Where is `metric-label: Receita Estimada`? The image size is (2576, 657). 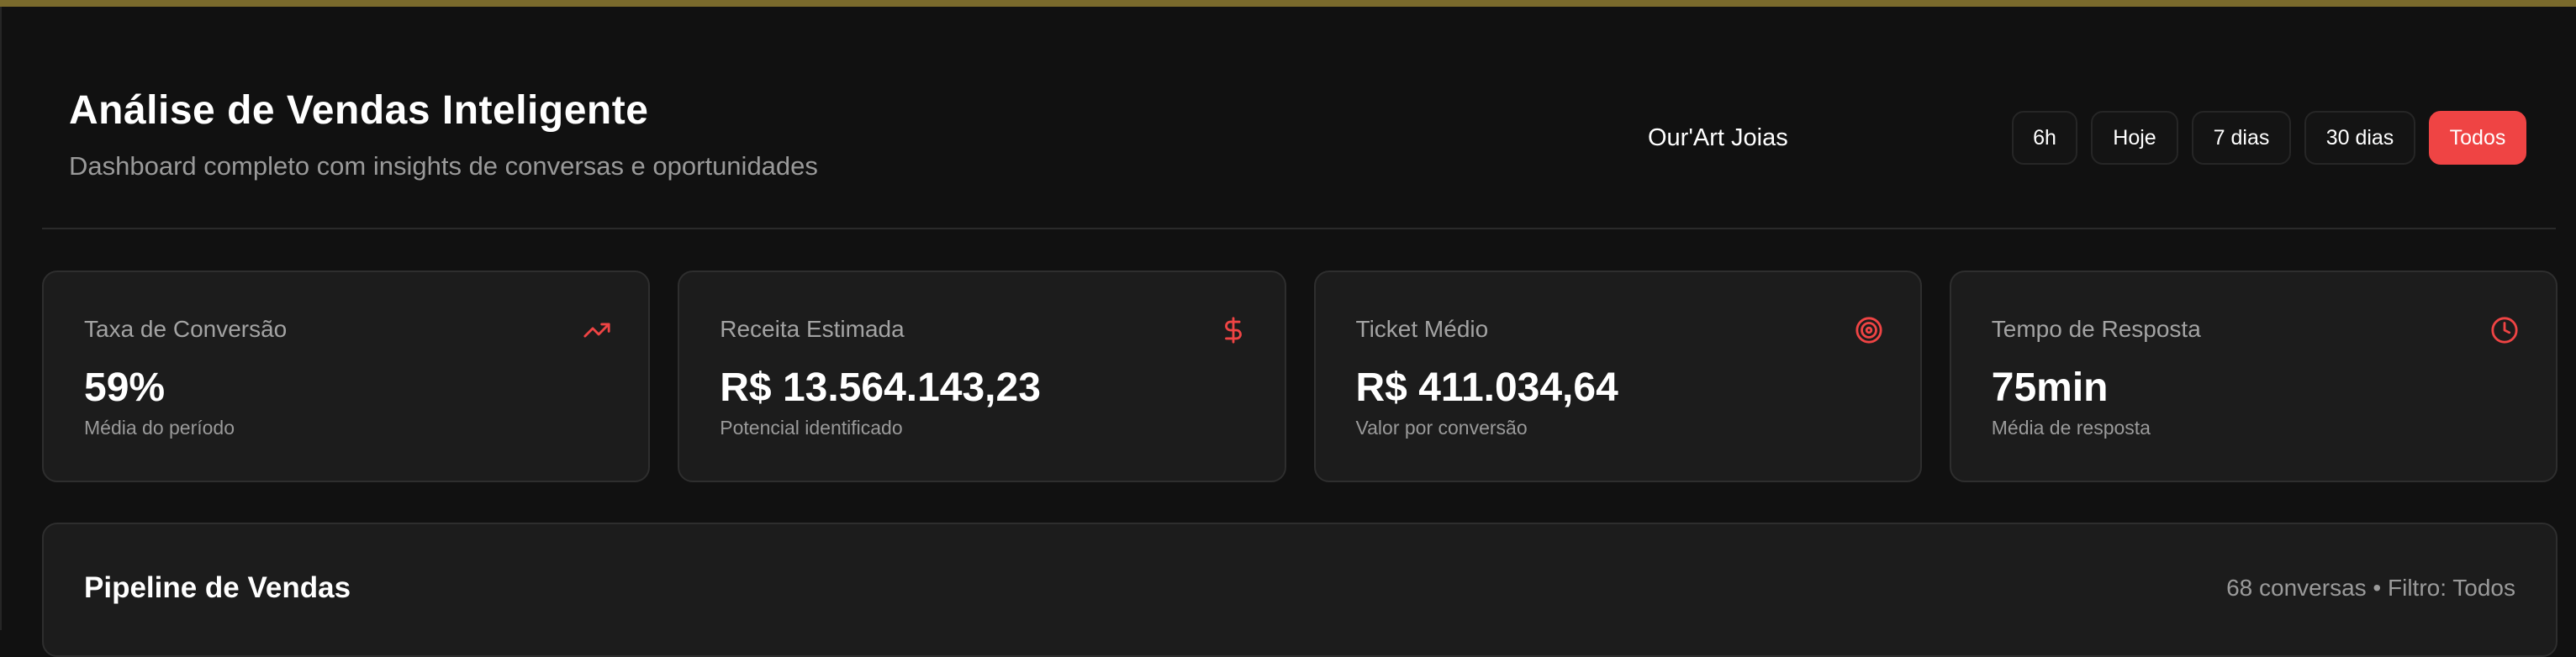
metric-label: Receita Estimada is located at coordinates (812, 329).